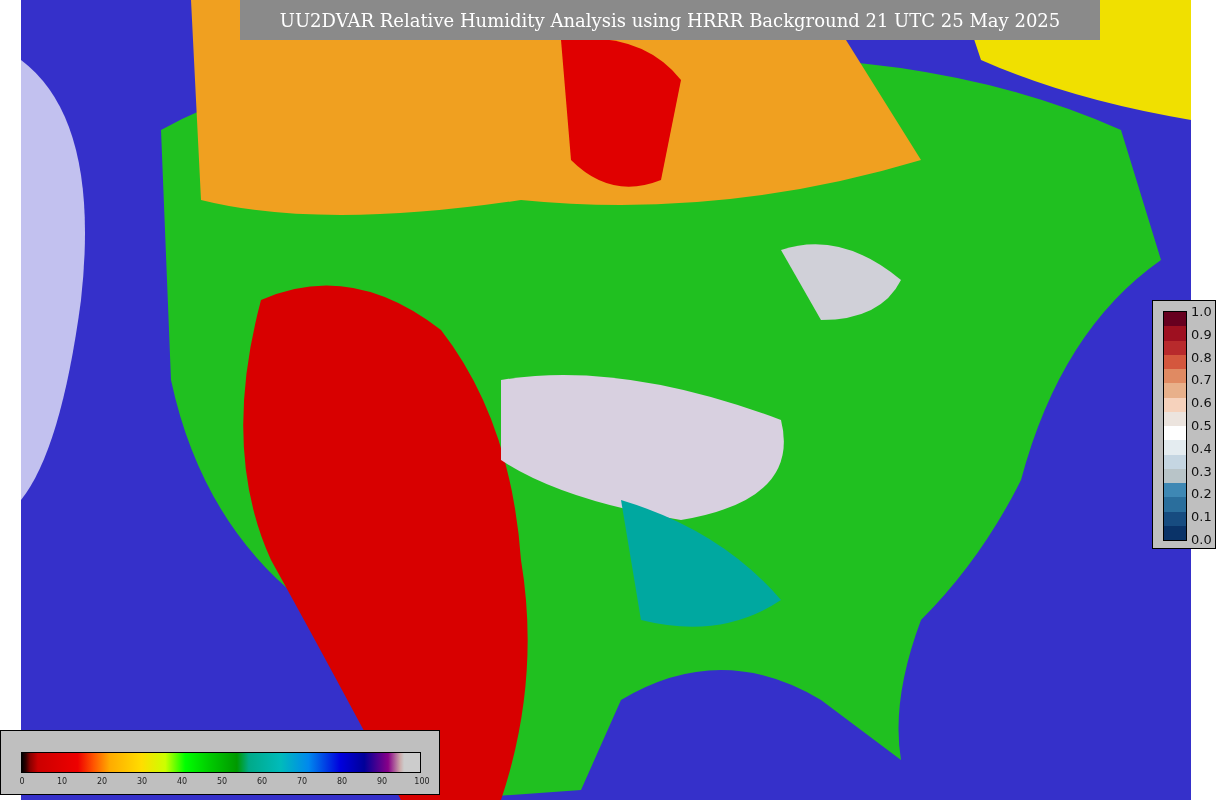 This screenshot has width=1216, height=800. I want to click on tick-label: 0.4, so click(1201, 449).